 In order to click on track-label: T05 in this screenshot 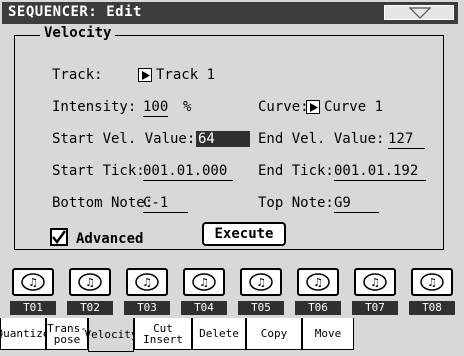, I will do `click(261, 308)`.